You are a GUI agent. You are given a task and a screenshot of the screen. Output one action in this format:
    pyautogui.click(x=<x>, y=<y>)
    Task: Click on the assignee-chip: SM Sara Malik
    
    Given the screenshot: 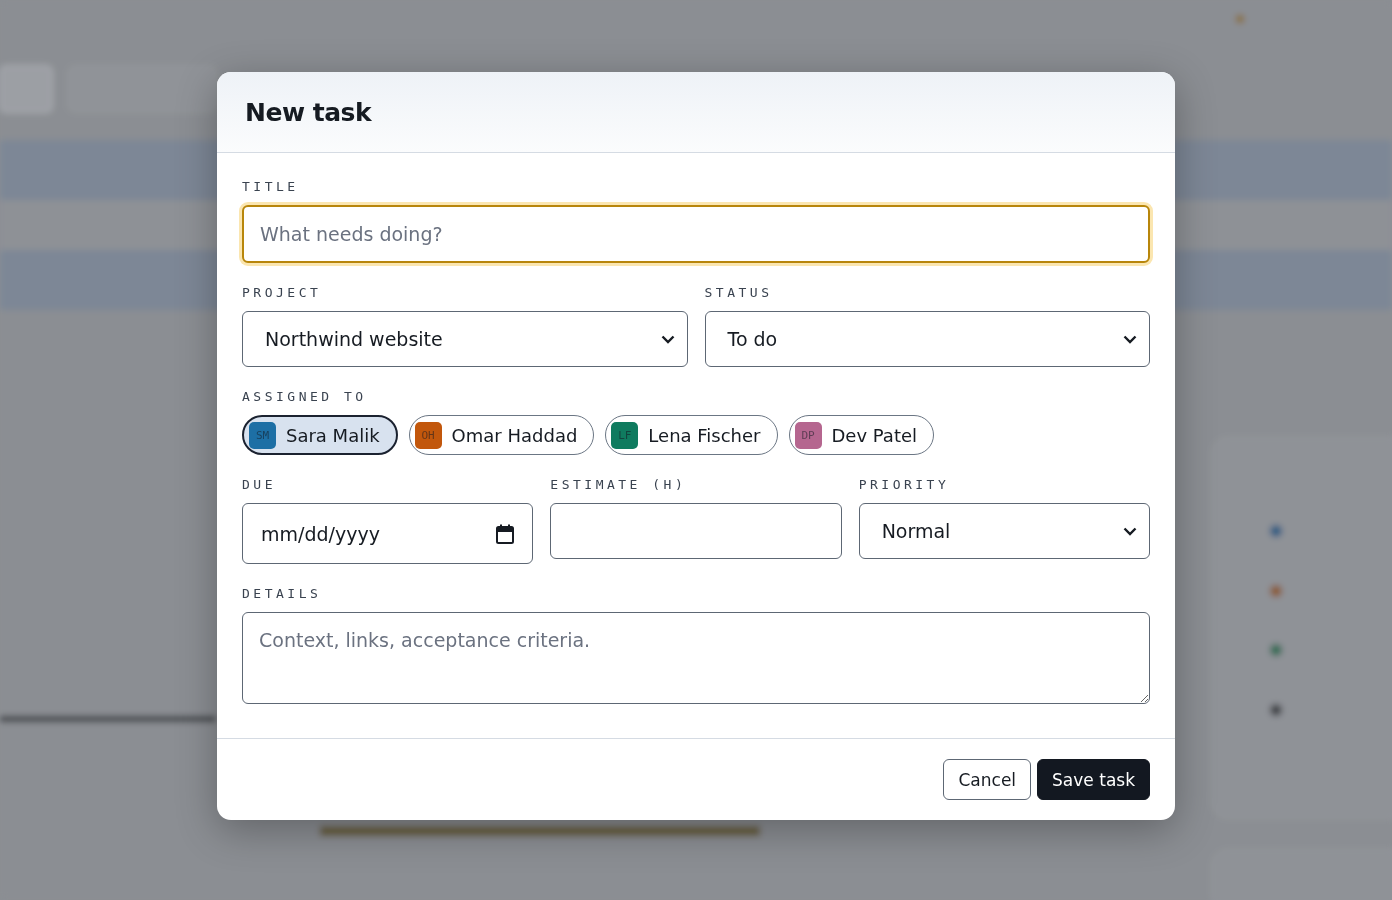 What is the action you would take?
    pyautogui.click(x=320, y=435)
    